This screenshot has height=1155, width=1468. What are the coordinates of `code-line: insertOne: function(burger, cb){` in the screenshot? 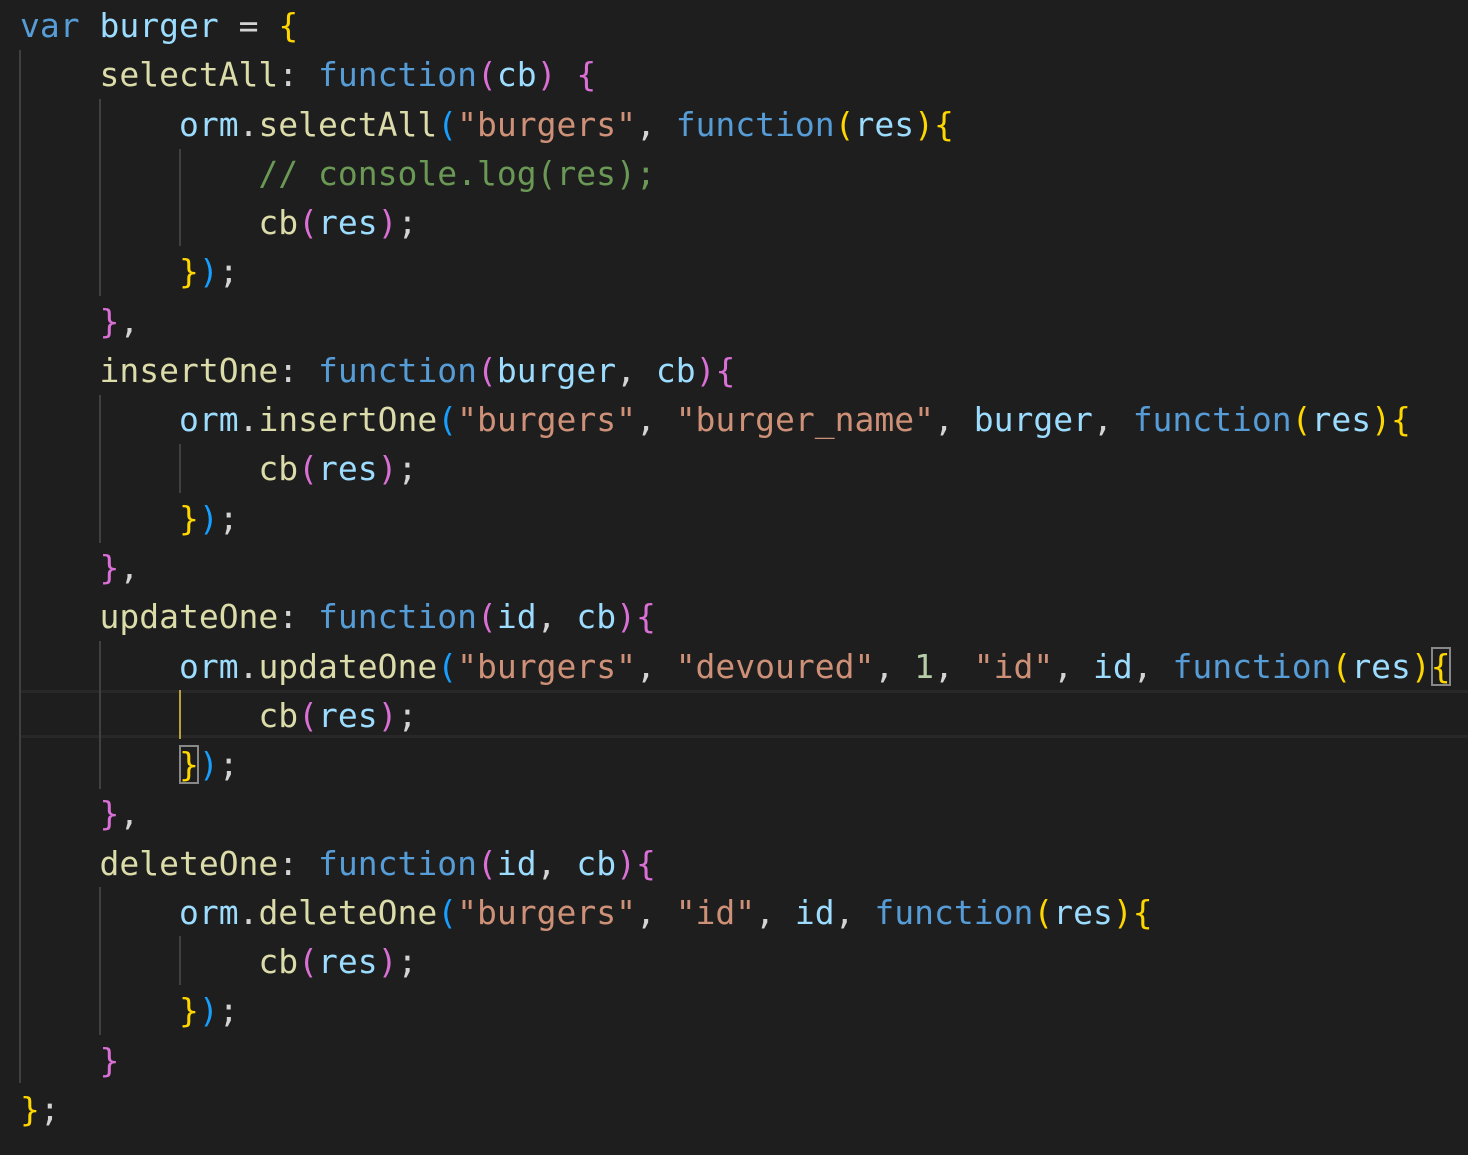 It's located at (377, 370).